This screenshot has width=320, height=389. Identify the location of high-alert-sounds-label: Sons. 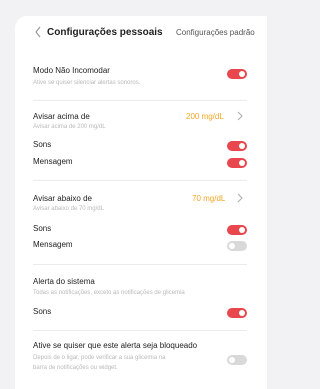
(42, 144).